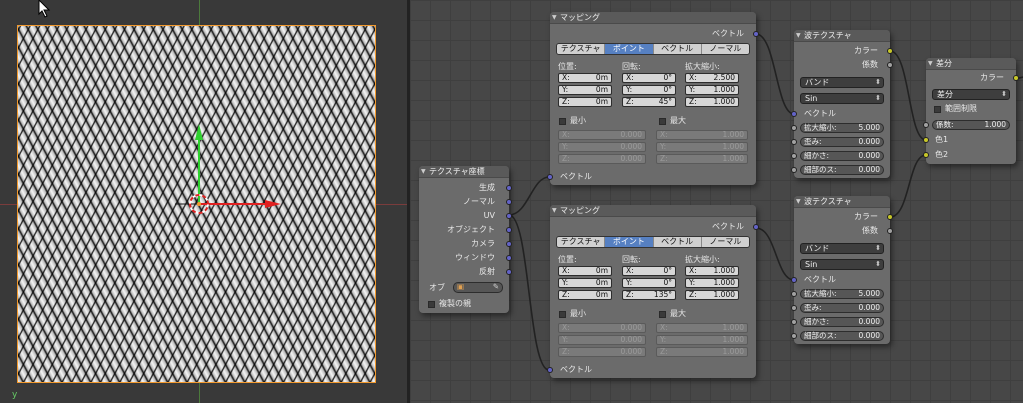 This screenshot has width=1023, height=403. I want to click on scale-x-field: X: 1.000, so click(712, 271).